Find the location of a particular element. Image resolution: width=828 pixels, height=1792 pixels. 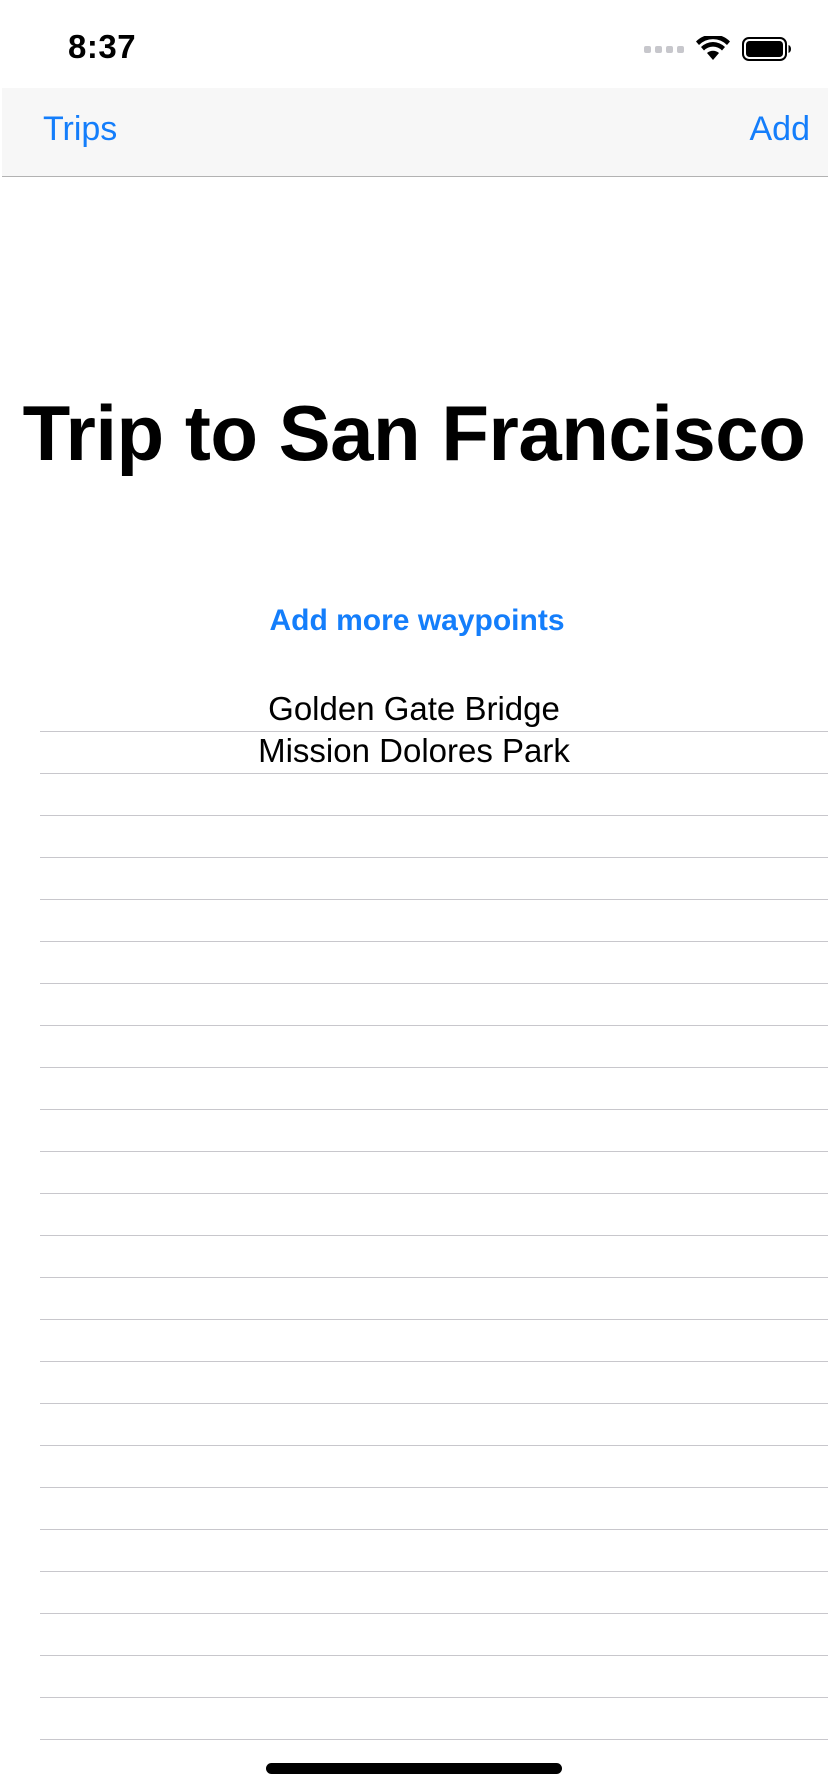

add-waypoints-button: Add more waypoints is located at coordinates (414, 621).